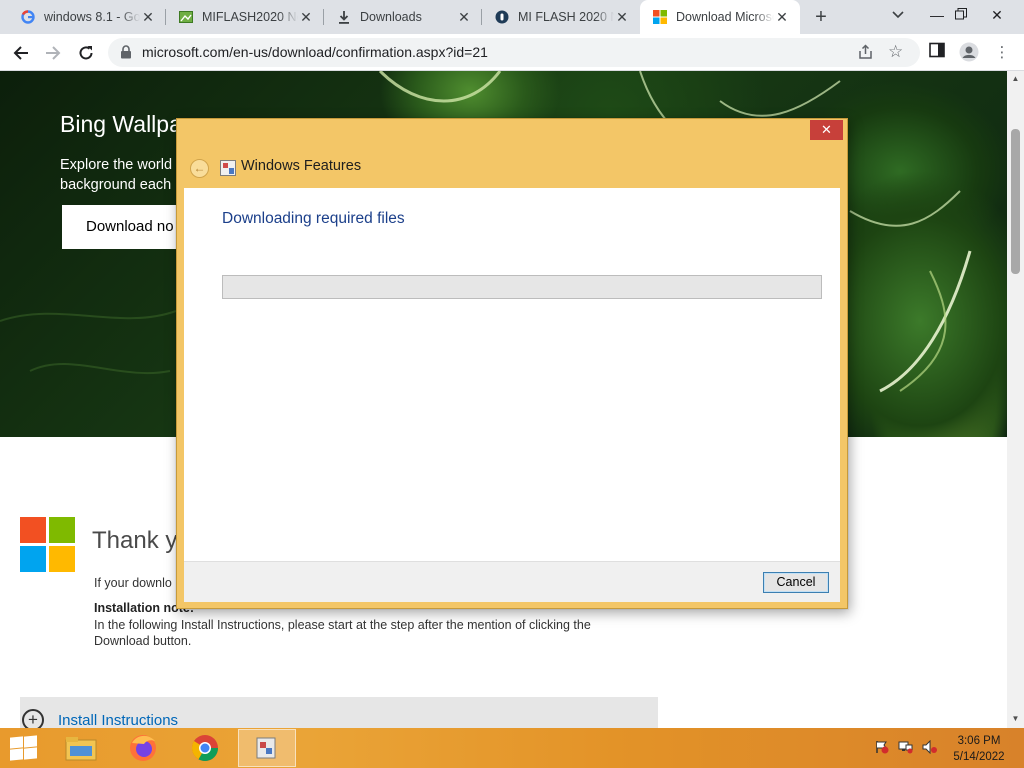  What do you see at coordinates (1015, 718) in the screenshot?
I see `scroll-down-arrow-icon: ▼` at bounding box center [1015, 718].